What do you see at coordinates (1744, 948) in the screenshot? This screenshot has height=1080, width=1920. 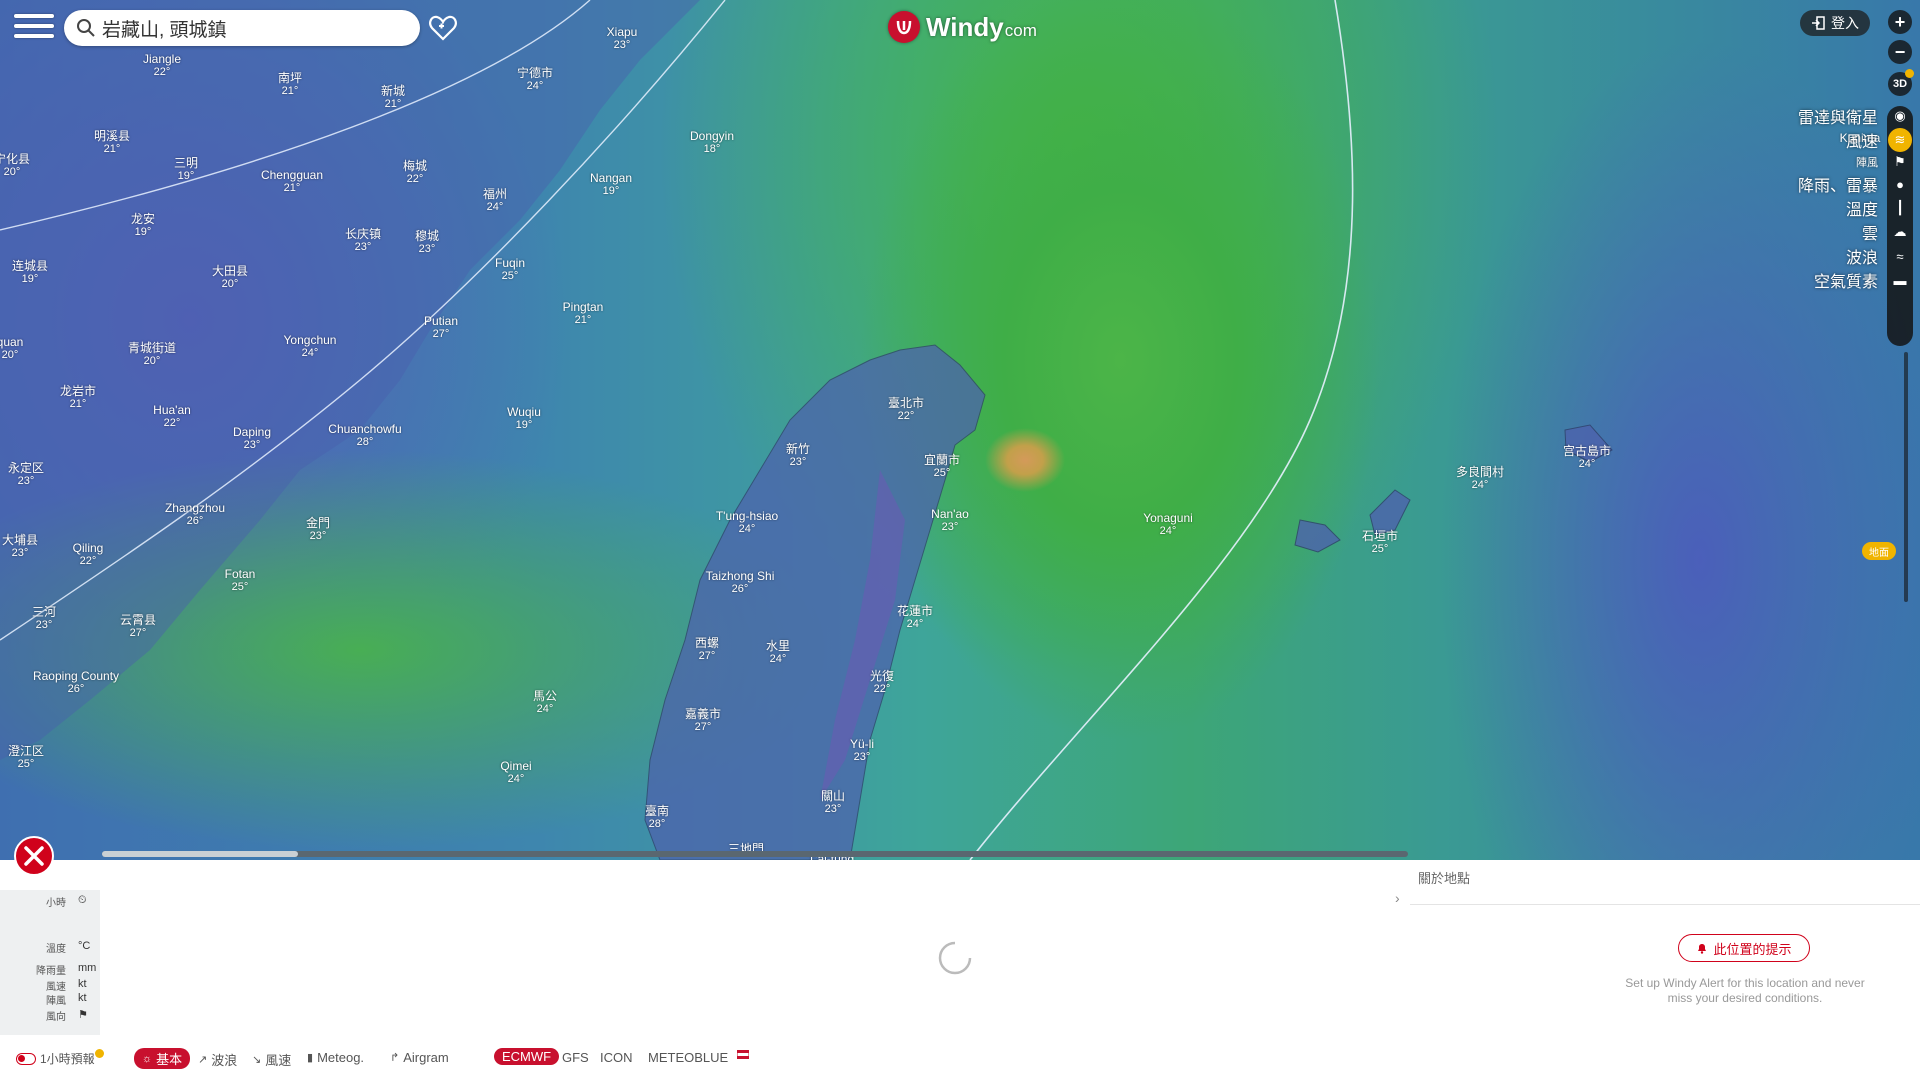 I see `location-alert-button: 此位置的提示` at bounding box center [1744, 948].